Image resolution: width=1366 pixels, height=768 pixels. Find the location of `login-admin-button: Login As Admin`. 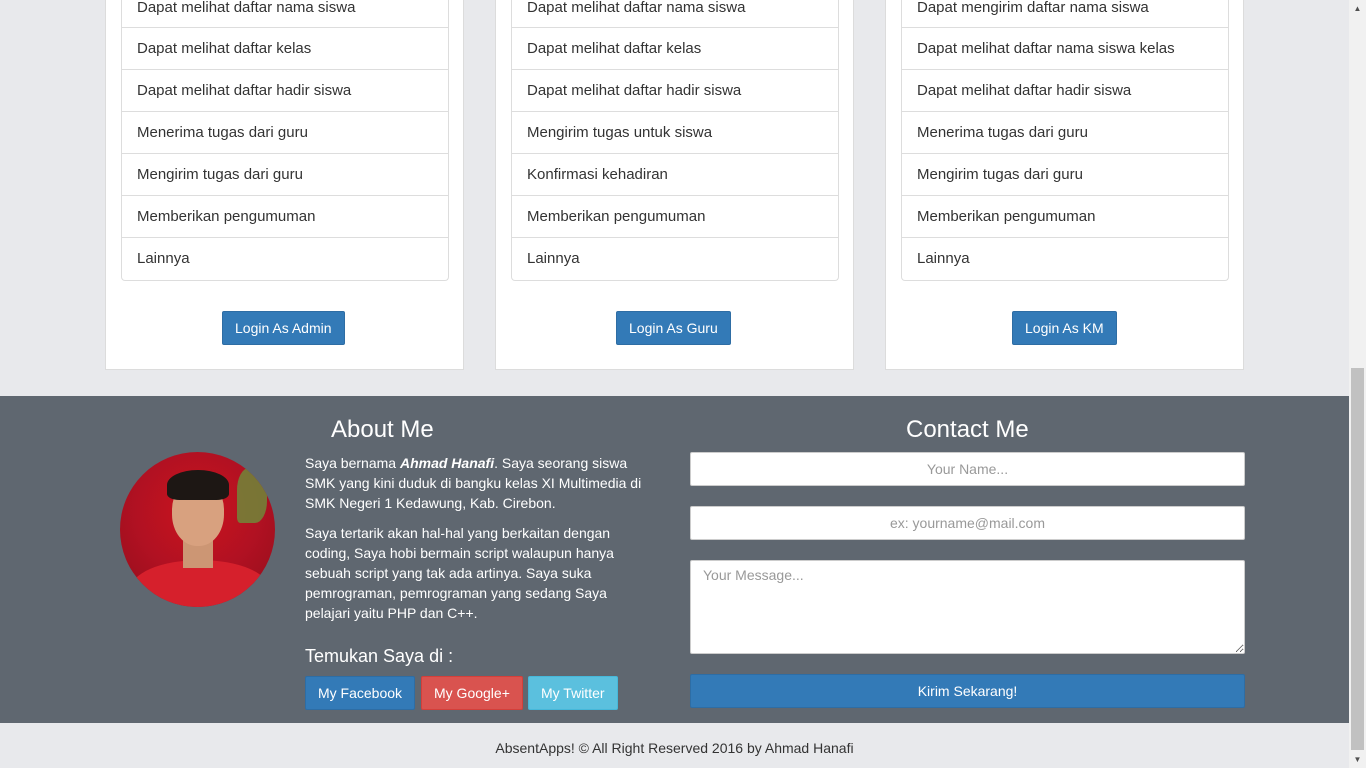

login-admin-button: Login As Admin is located at coordinates (283, 328).